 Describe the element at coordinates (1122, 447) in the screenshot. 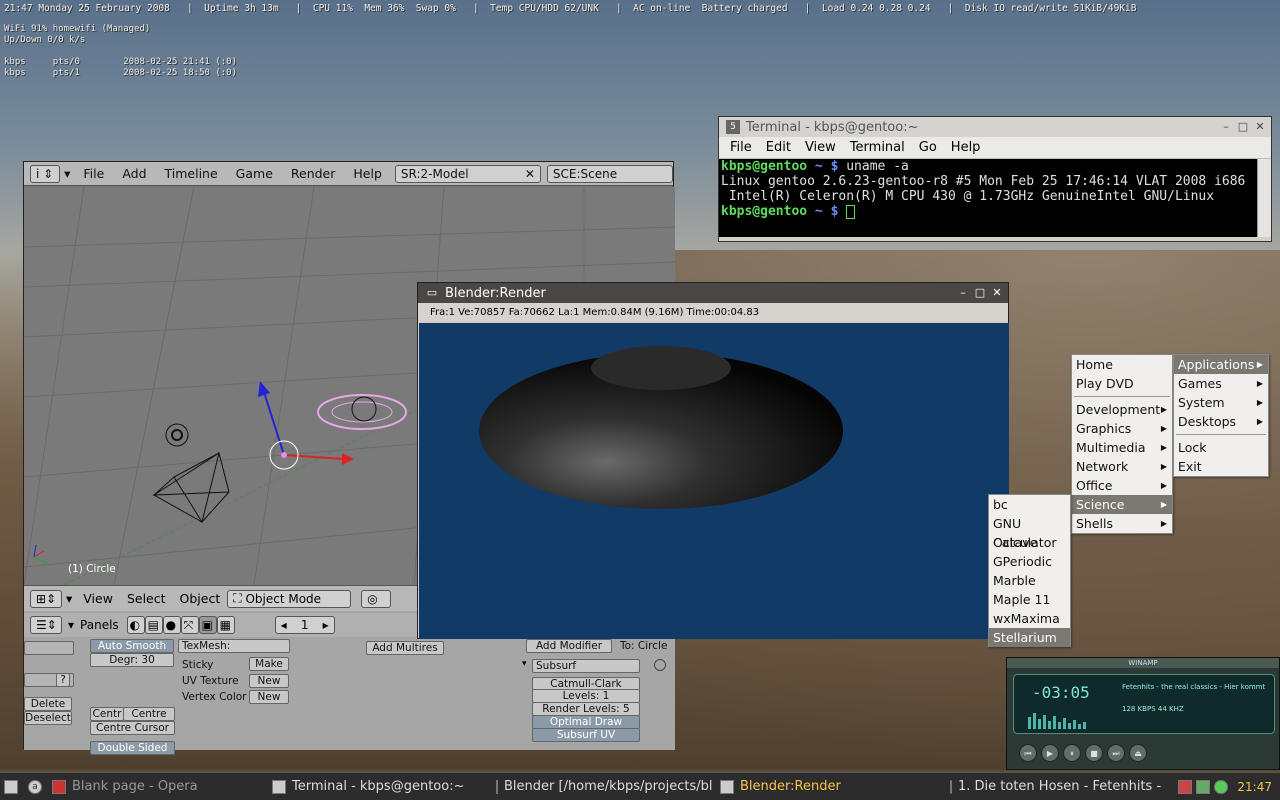

I see `menu-item-multimedia: Multimedia ▶` at that location.